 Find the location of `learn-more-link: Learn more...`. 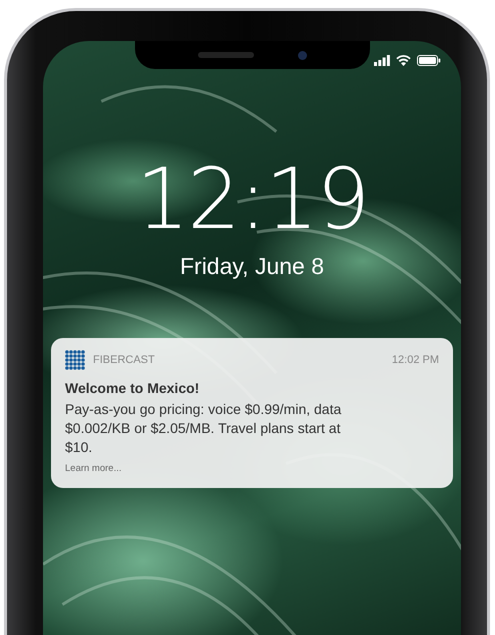

learn-more-link: Learn more... is located at coordinates (93, 468).